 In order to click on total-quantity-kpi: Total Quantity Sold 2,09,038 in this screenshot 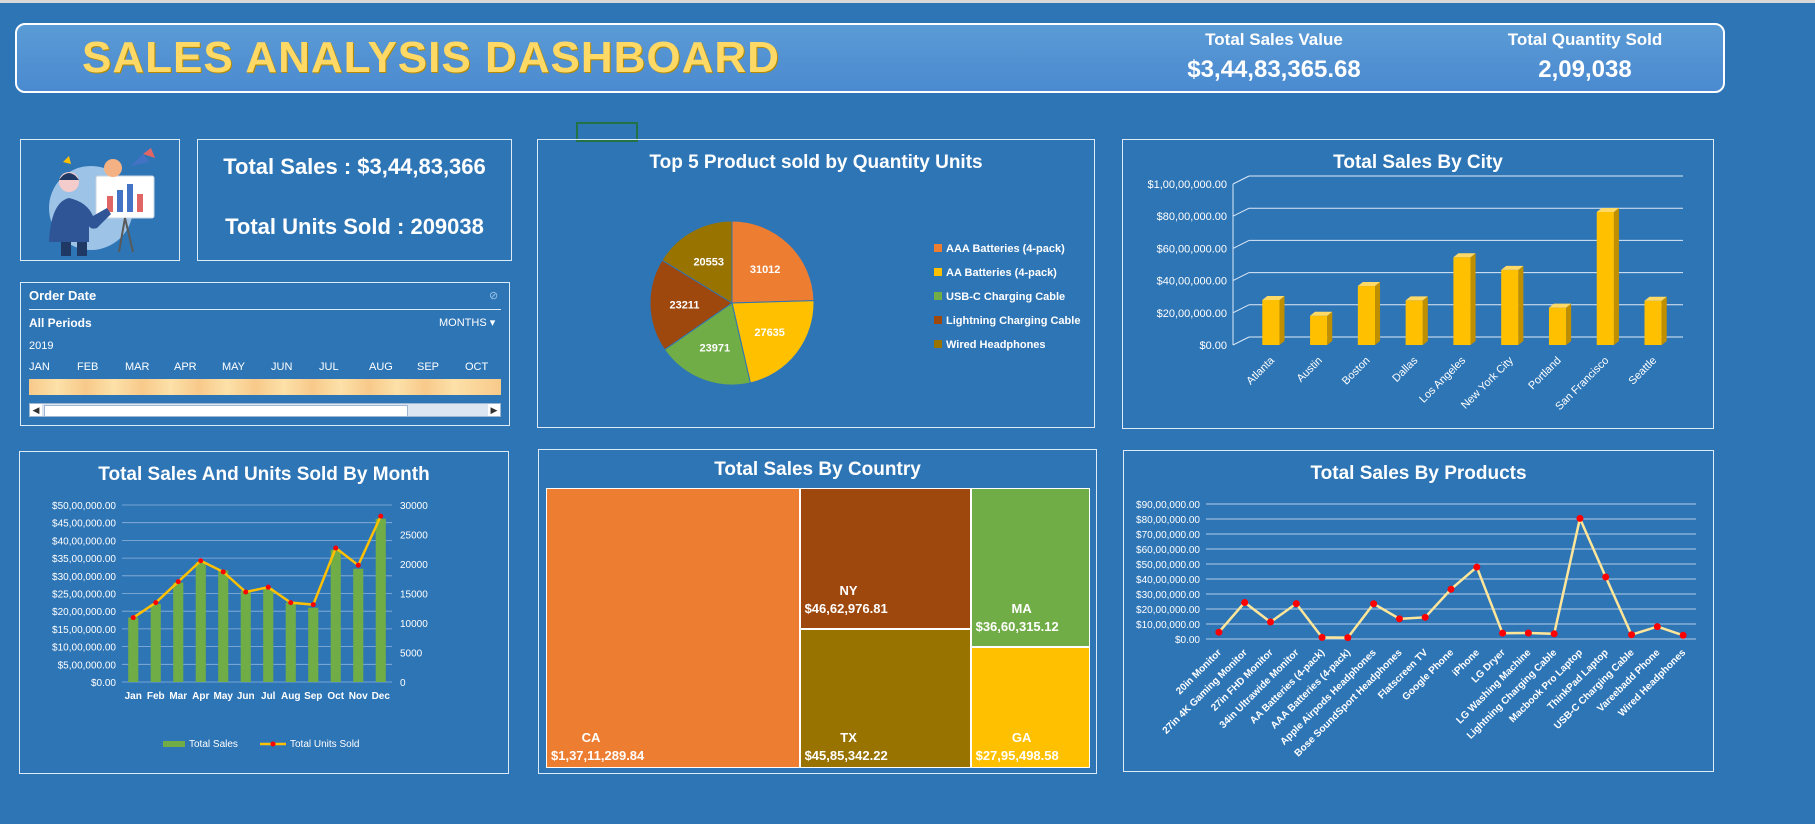, I will do `click(1585, 57)`.